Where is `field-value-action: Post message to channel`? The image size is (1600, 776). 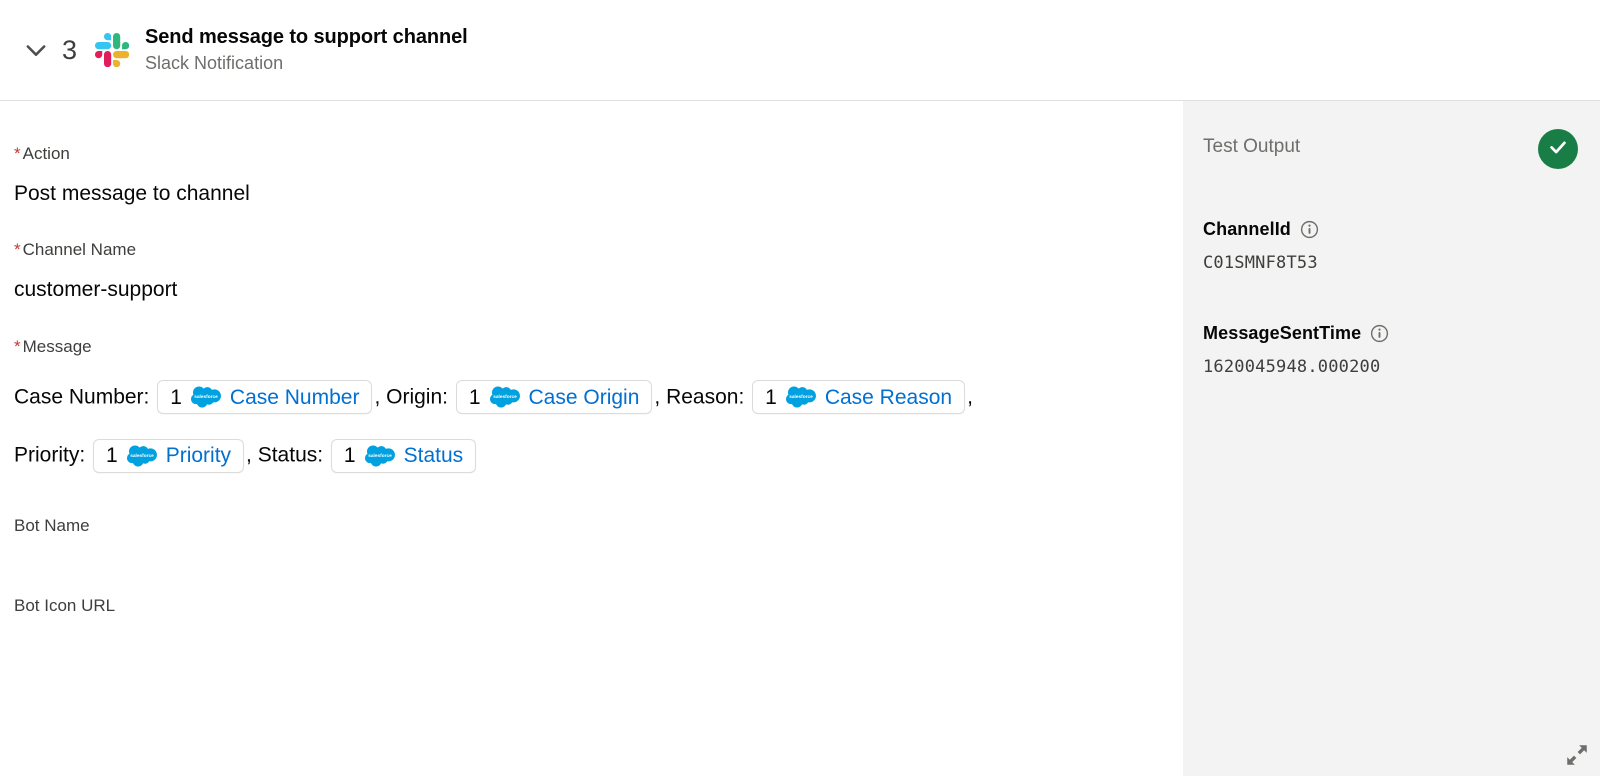
field-value-action: Post message to channel is located at coordinates (598, 194).